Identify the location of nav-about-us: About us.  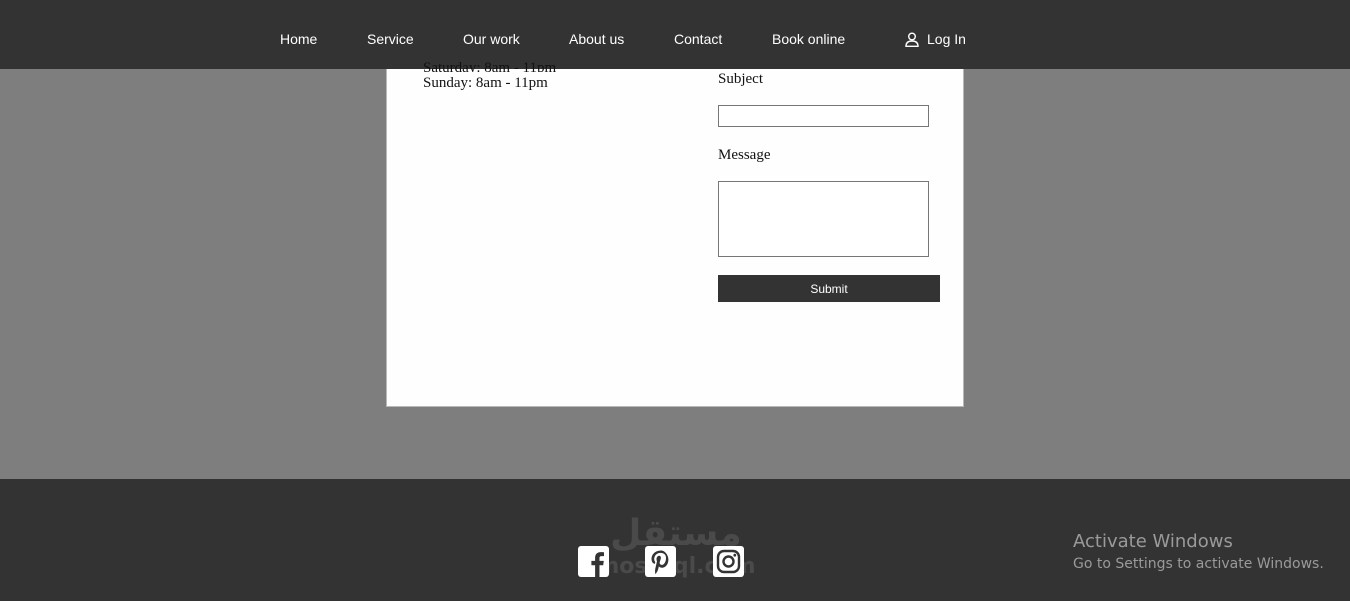
(596, 39).